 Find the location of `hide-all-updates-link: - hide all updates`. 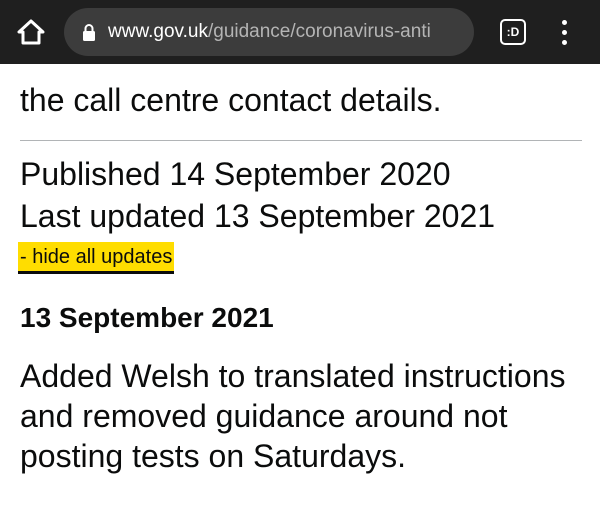

hide-all-updates-link: - hide all updates is located at coordinates (96, 258).